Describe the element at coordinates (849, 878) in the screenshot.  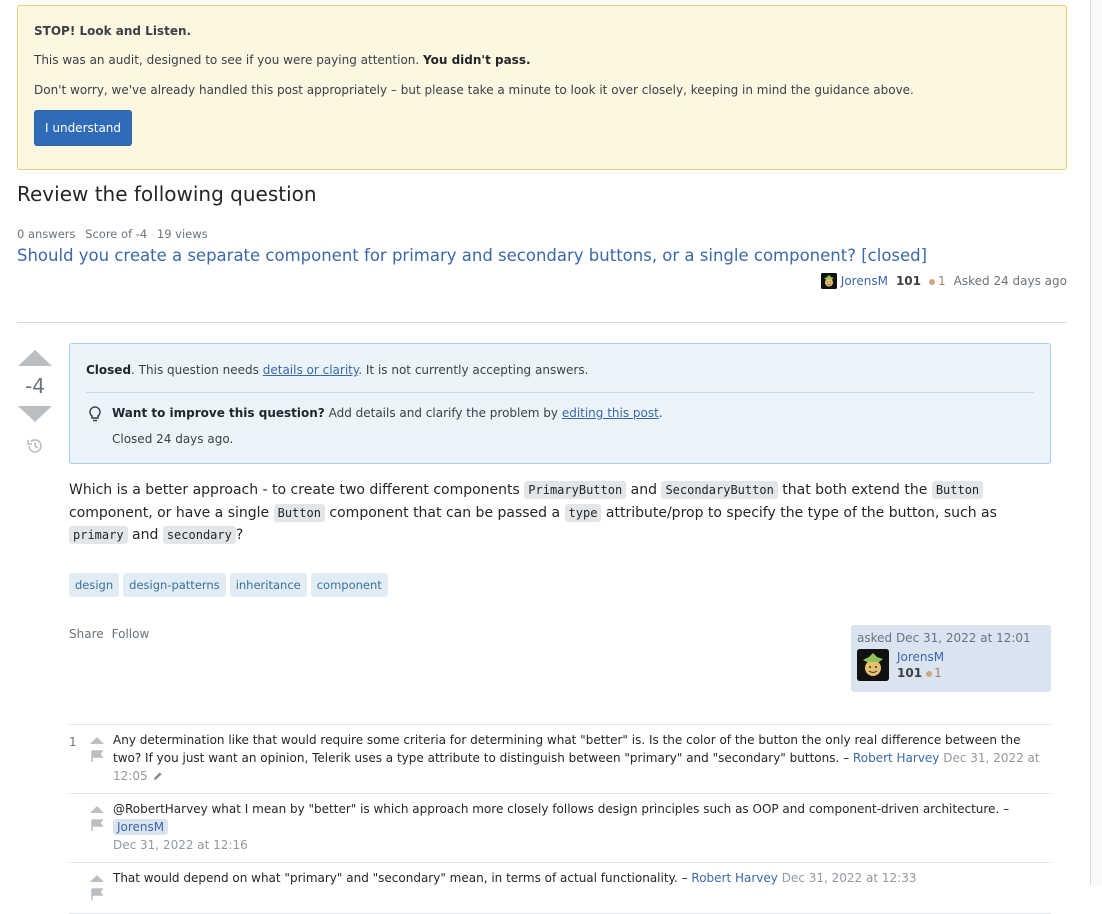
I see `comment-date: Dec 31, 2022 at 12:33` at that location.